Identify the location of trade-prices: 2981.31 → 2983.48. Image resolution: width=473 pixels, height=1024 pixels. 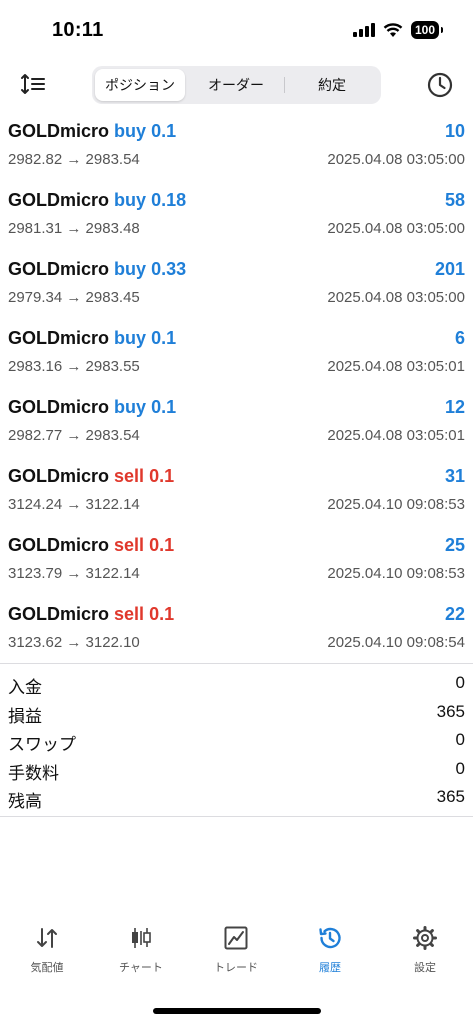
(74, 228).